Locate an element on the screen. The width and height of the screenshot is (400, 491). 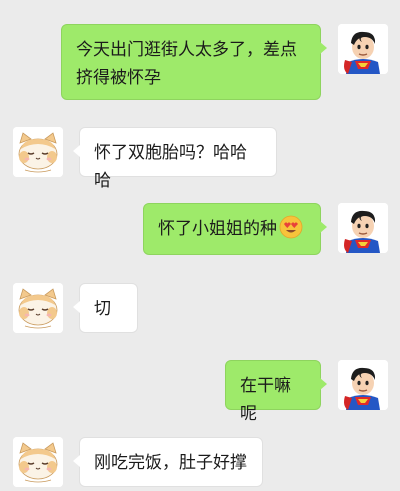
message-text: 今天出门逛街人太多了，差点挤得被怀孕 is located at coordinates (186, 64).